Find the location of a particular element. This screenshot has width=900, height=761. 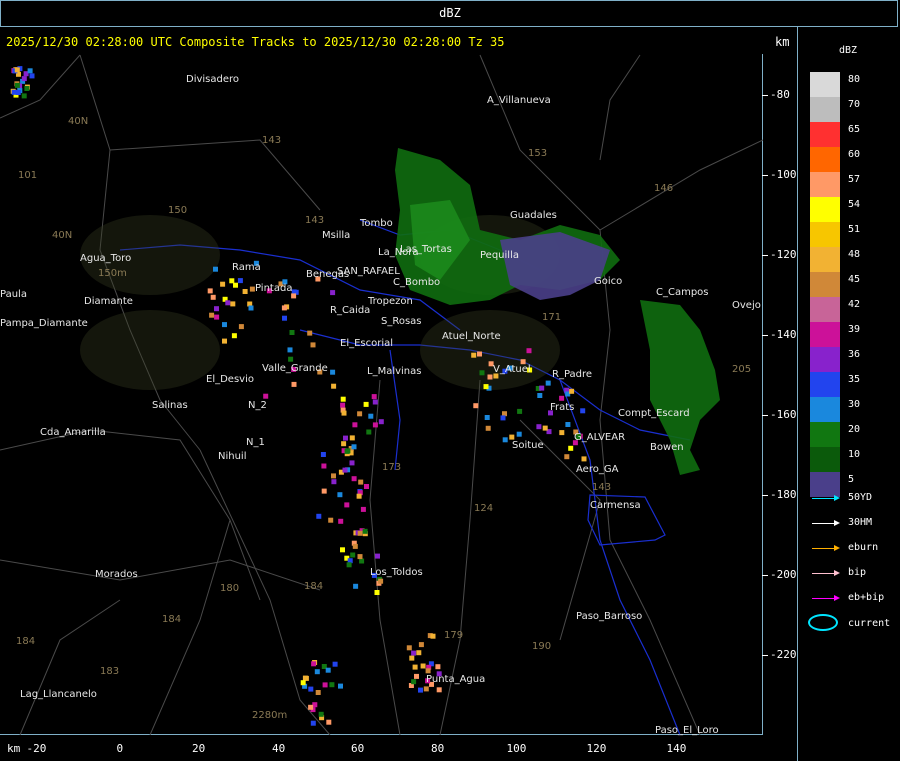

place-label: Carmensa is located at coordinates (615, 505).